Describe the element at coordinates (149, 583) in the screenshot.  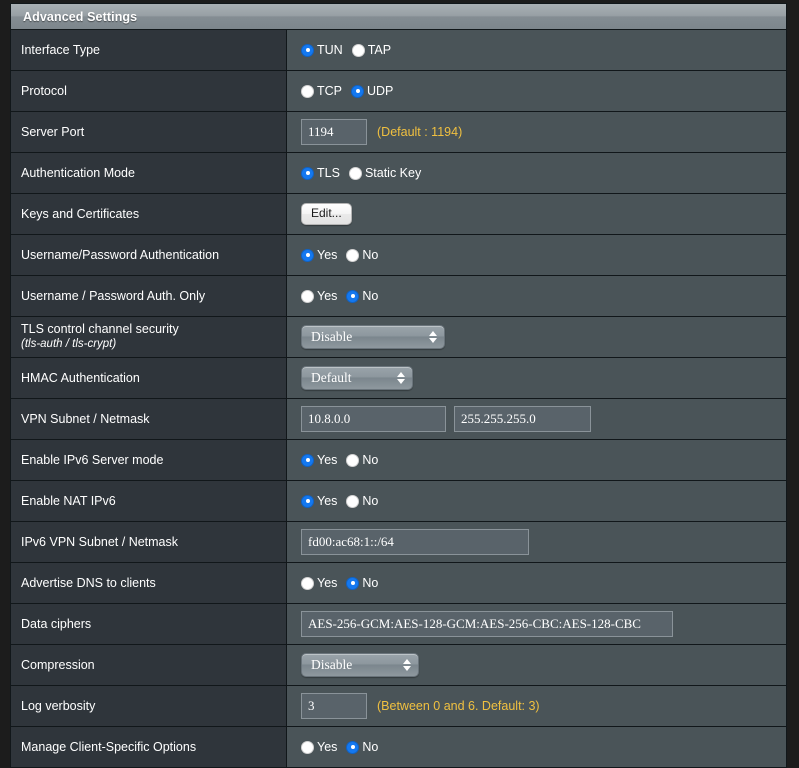
I see `row-label-cell: Advertise DNS to clients` at that location.